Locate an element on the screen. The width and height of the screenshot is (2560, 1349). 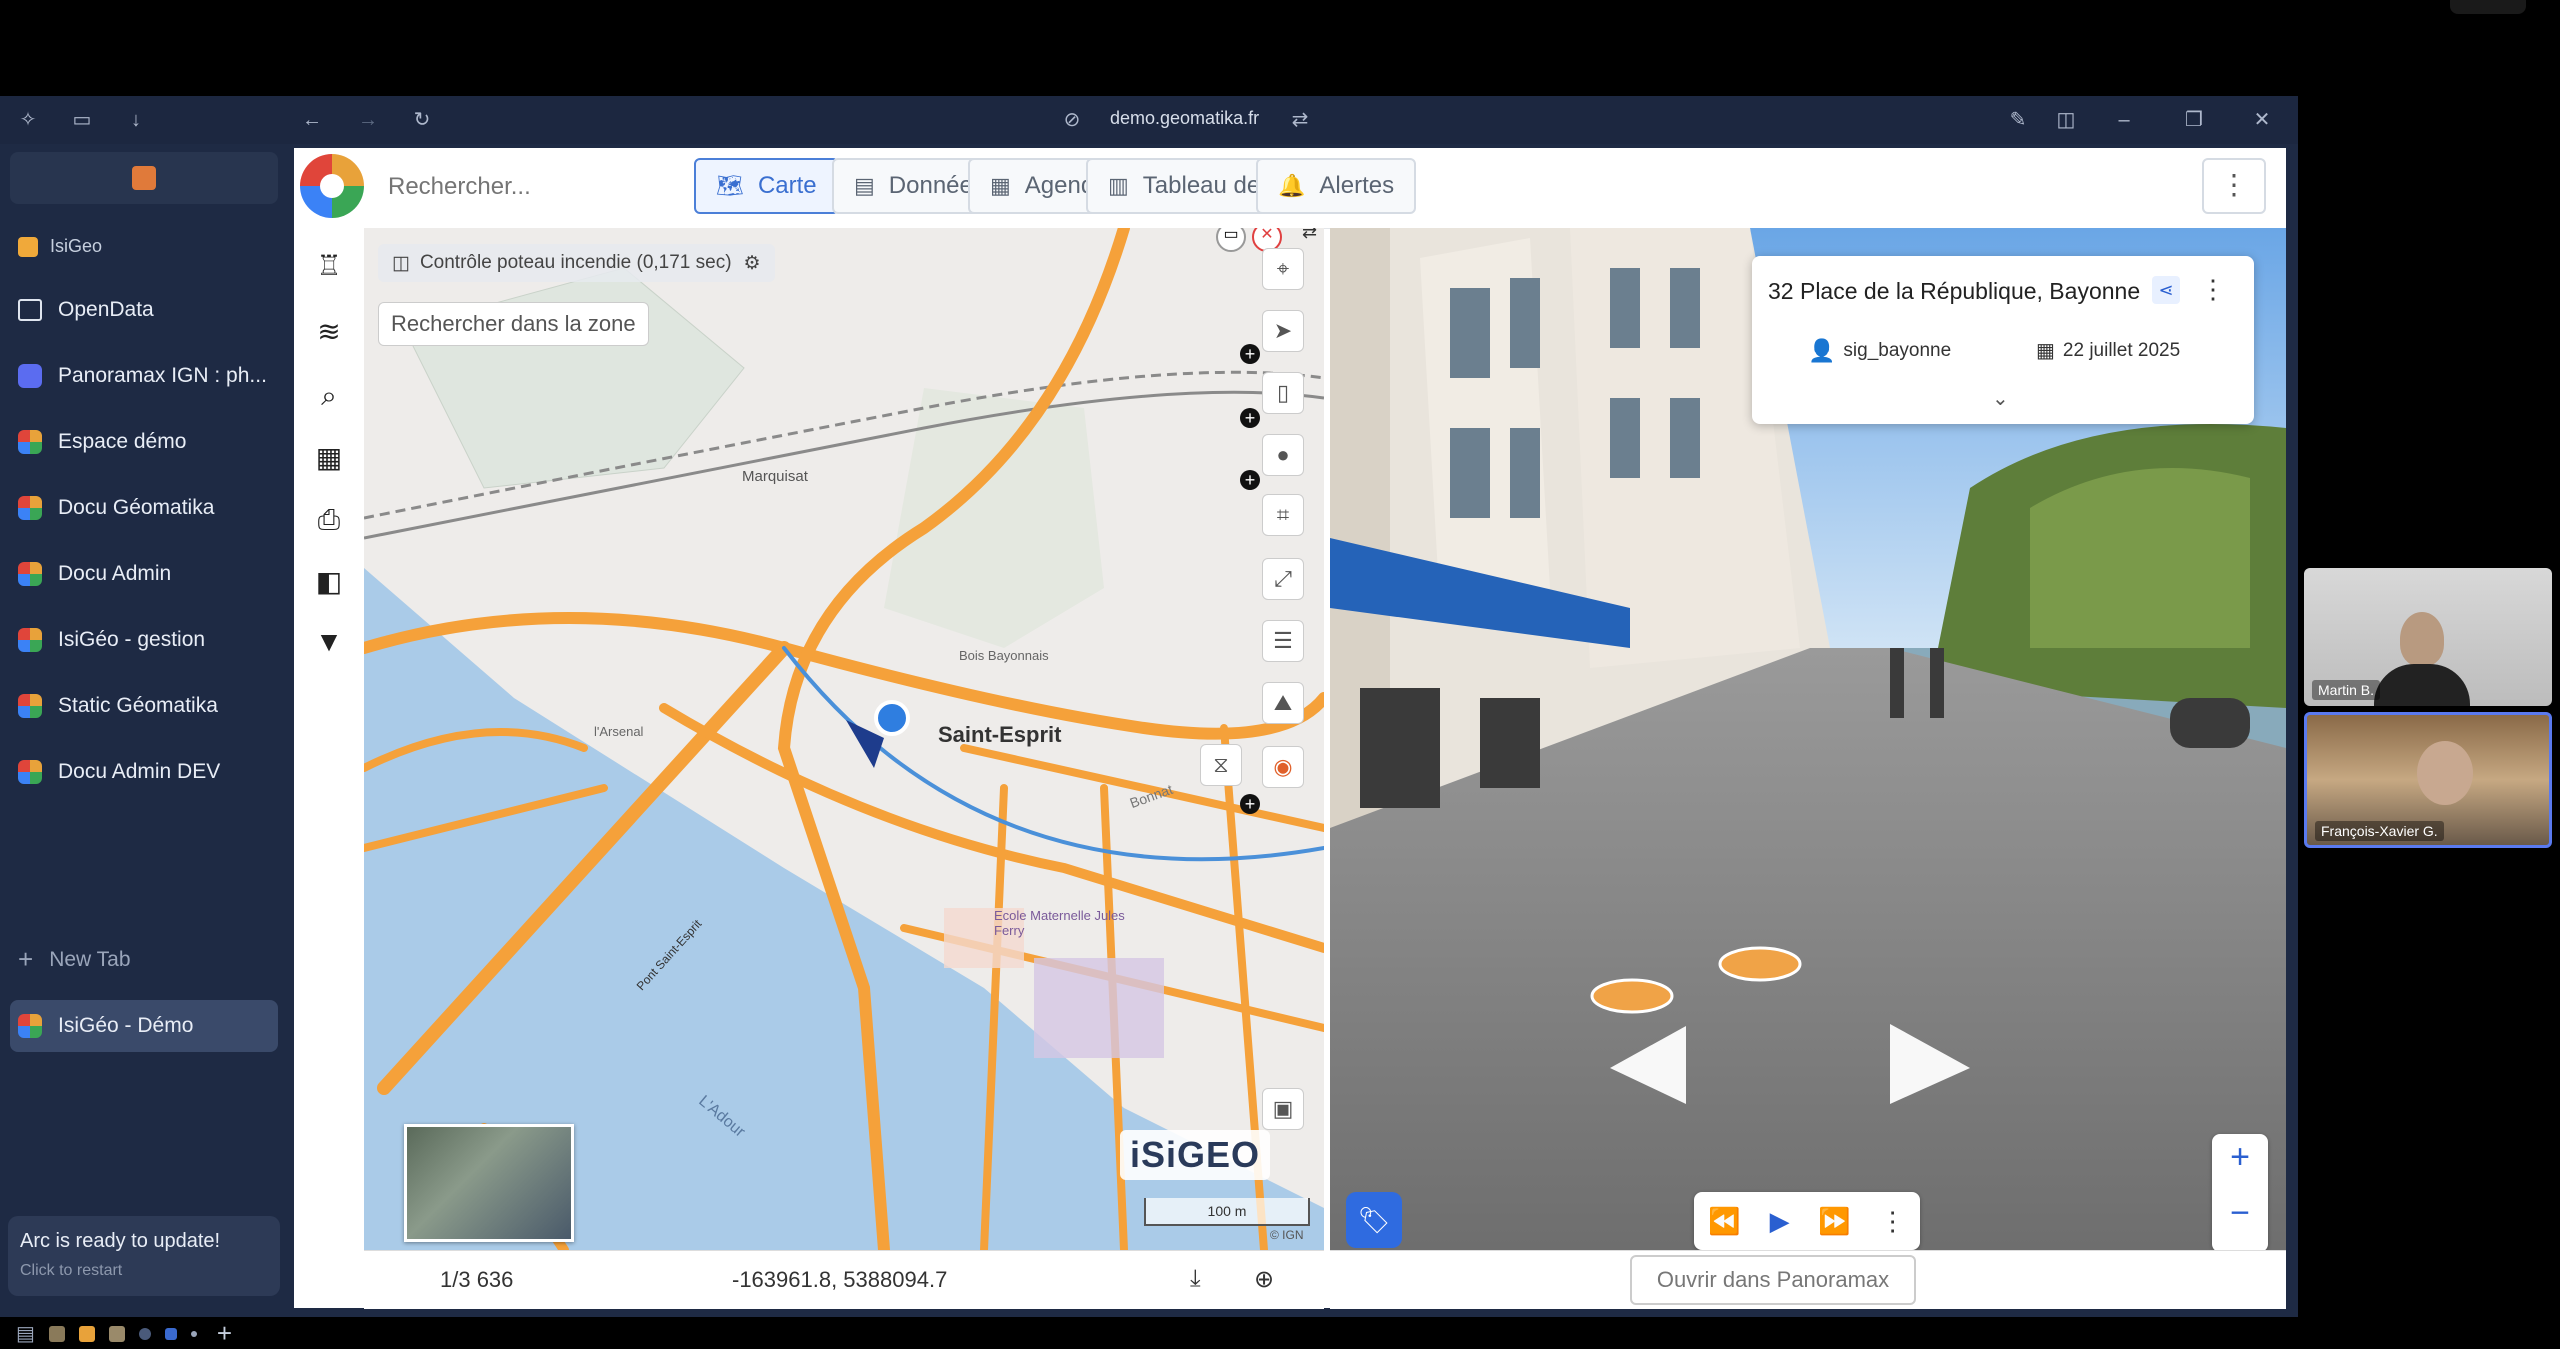
fast-forward-icon: ⏩ is located at coordinates (1834, 1221).